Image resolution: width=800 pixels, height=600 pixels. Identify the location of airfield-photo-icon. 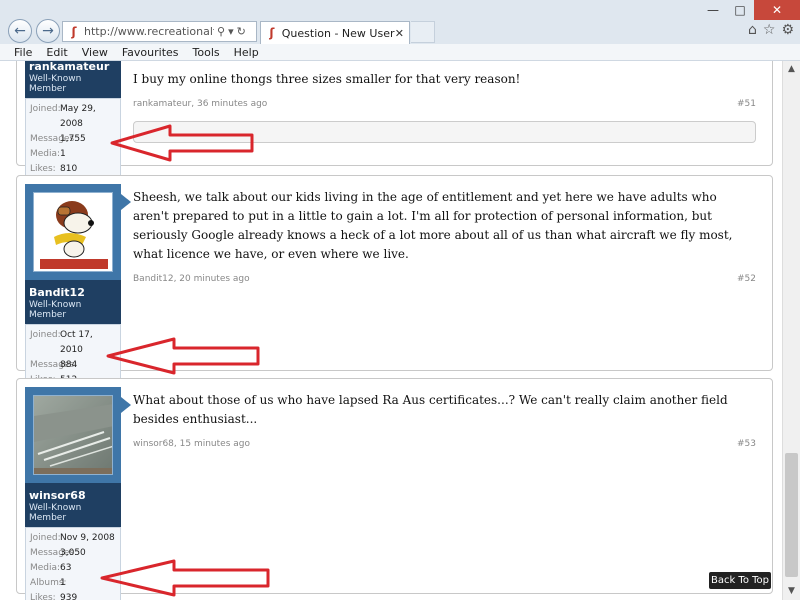
(73, 435).